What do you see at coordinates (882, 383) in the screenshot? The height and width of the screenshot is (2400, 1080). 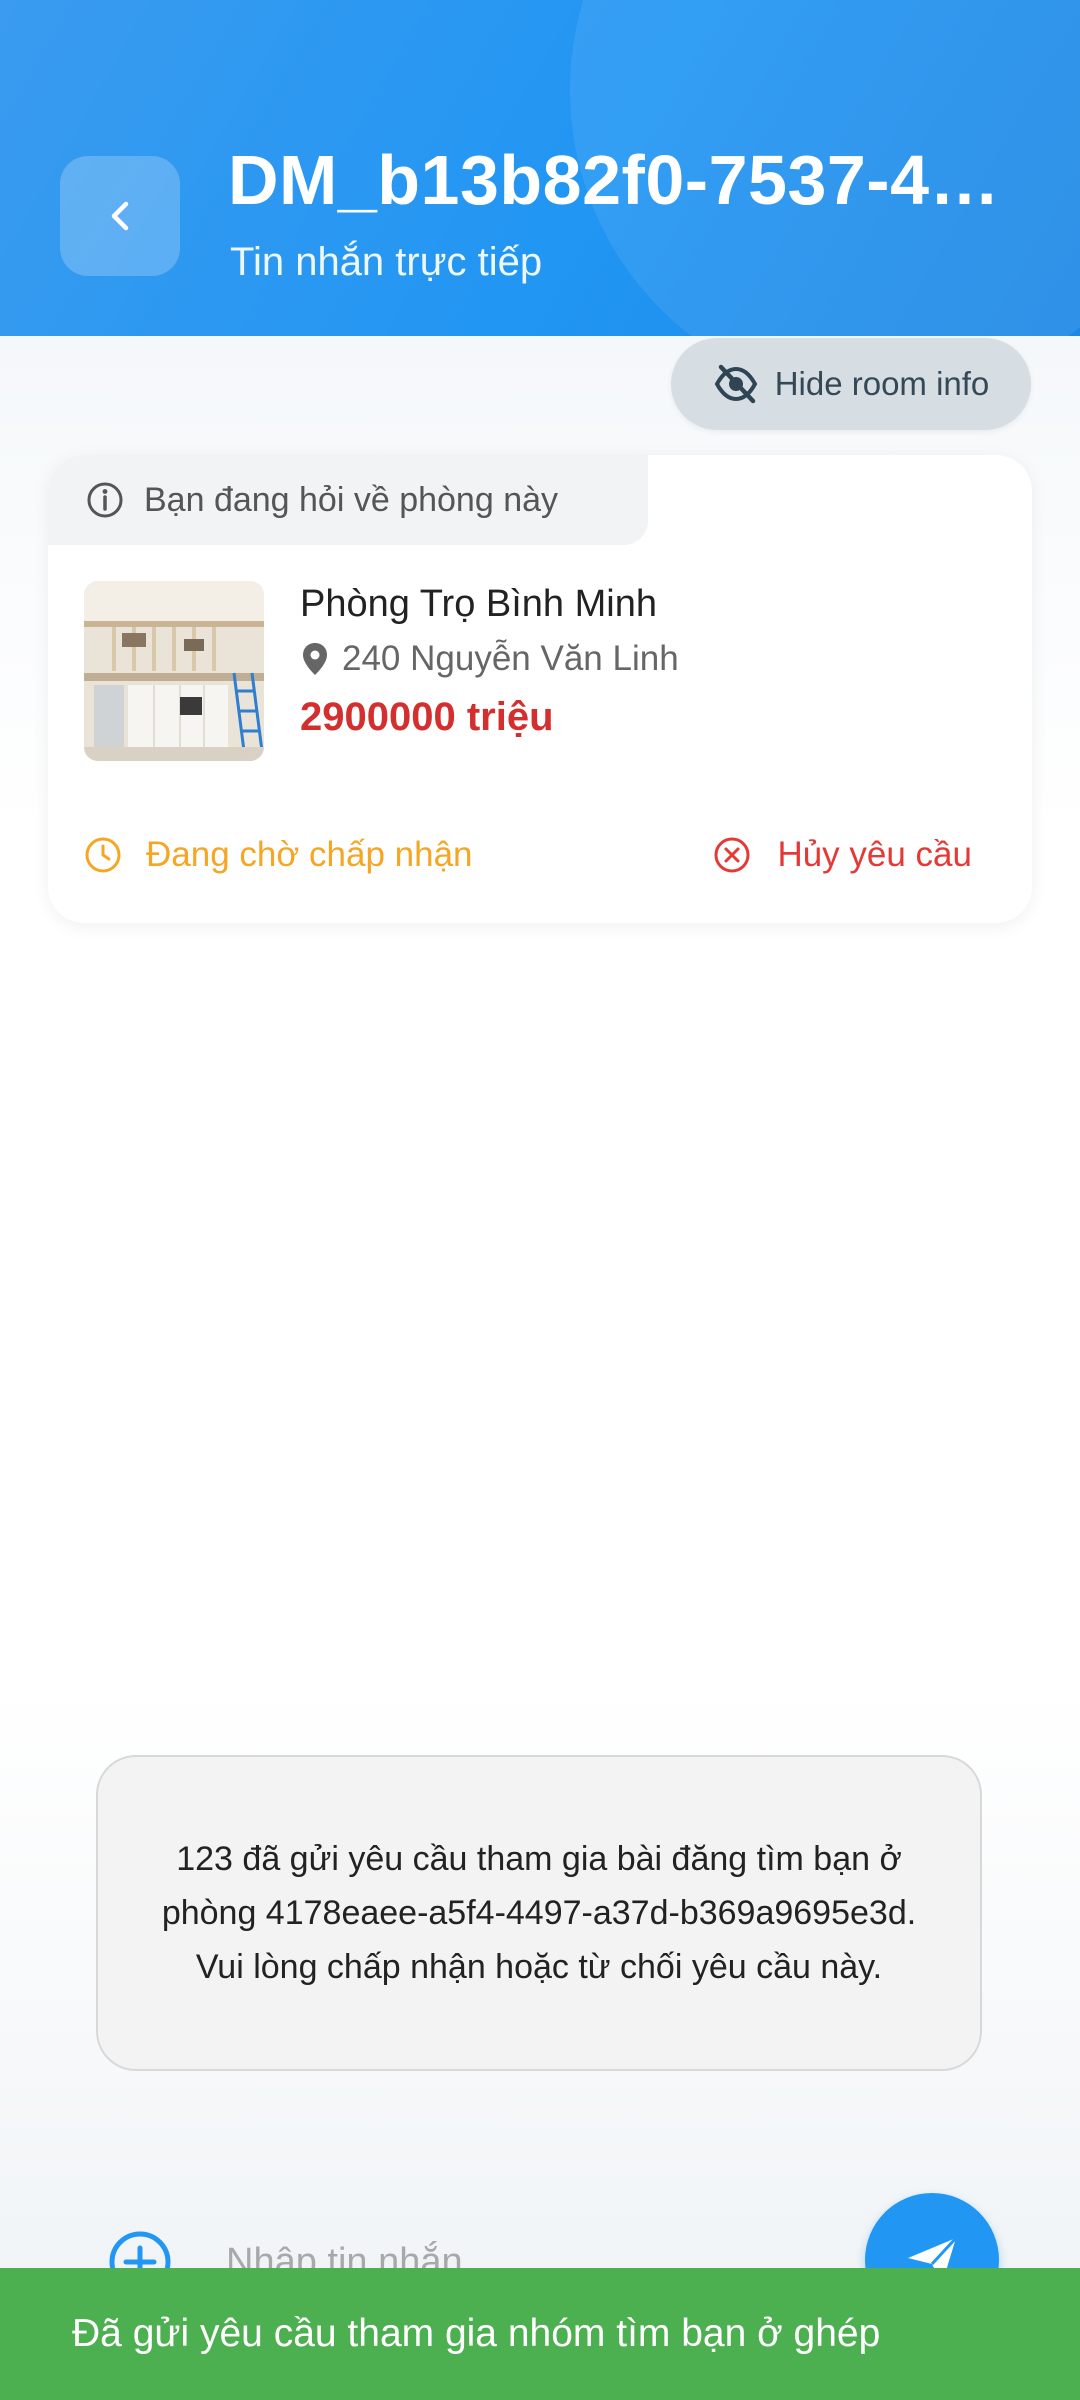 I see `hide-room-info-label: Hide room info` at bounding box center [882, 383].